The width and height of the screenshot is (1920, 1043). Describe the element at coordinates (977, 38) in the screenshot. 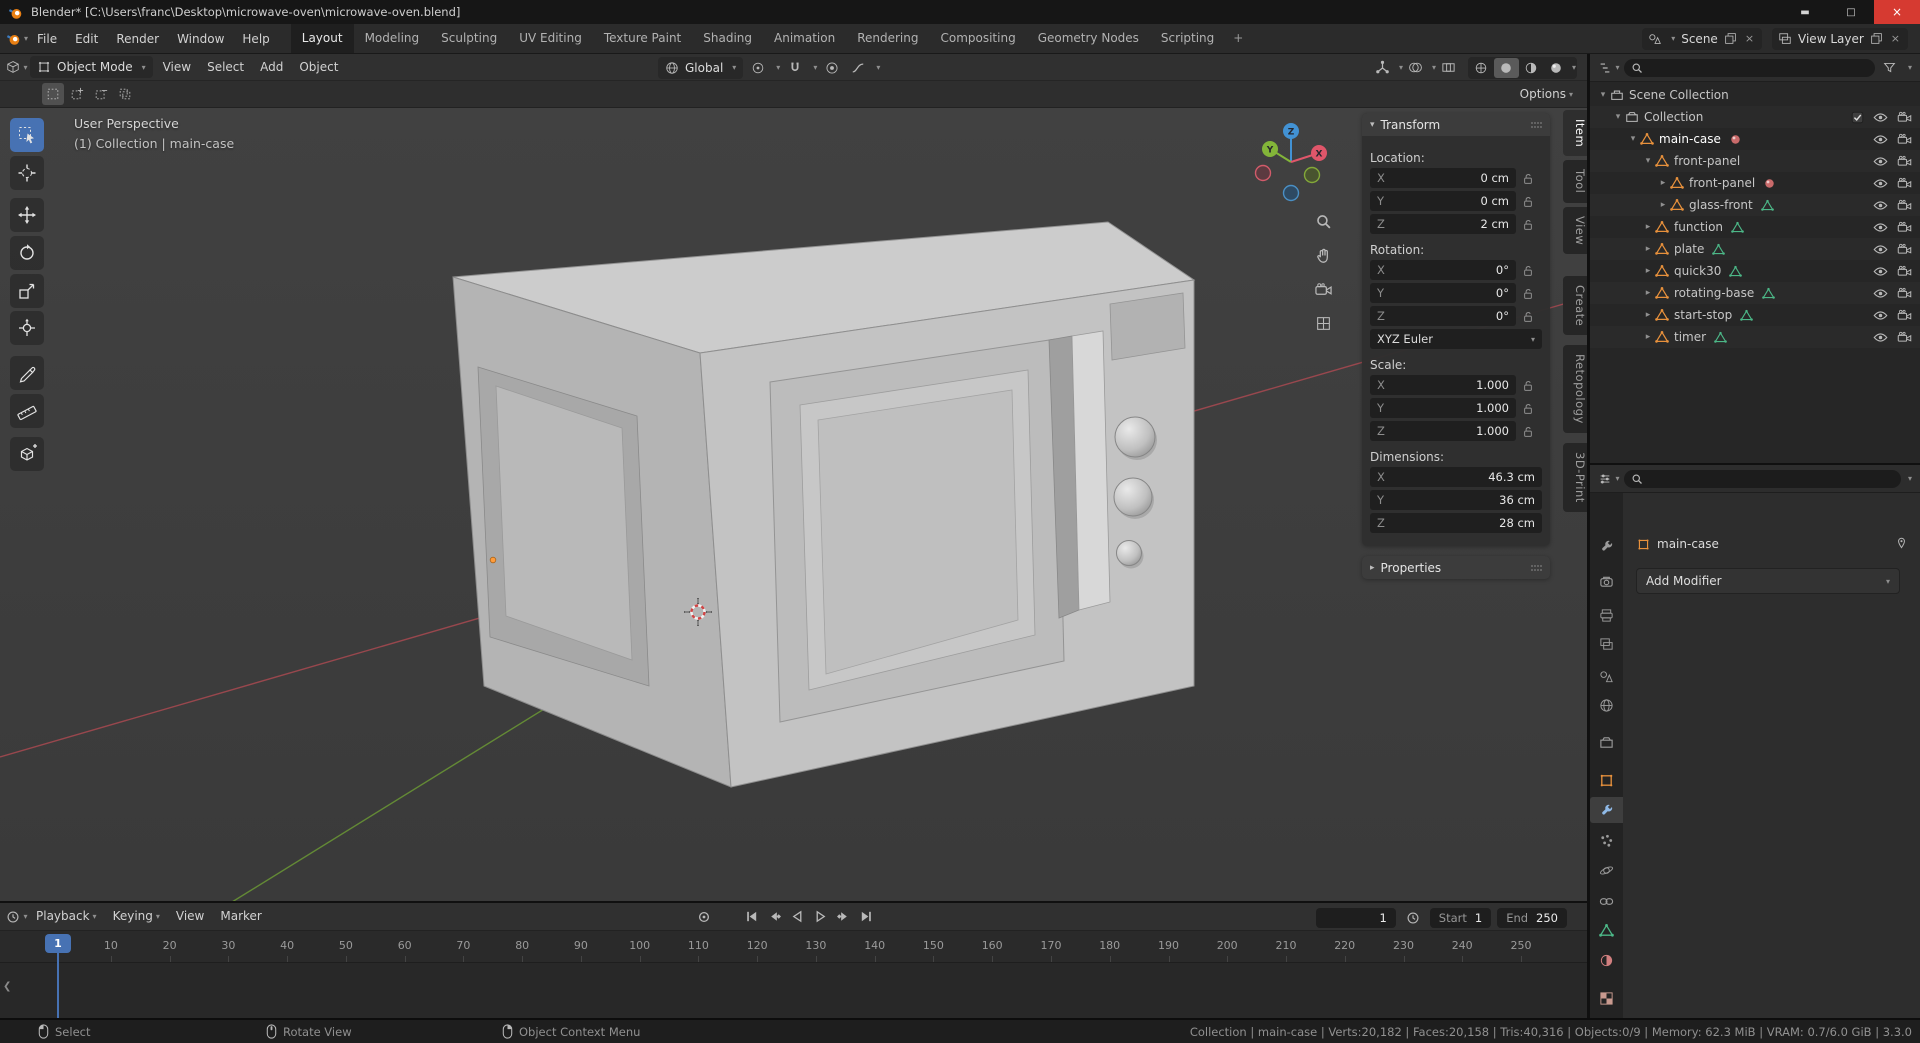

I see `workspace-tab-compositing: Compositing` at that location.